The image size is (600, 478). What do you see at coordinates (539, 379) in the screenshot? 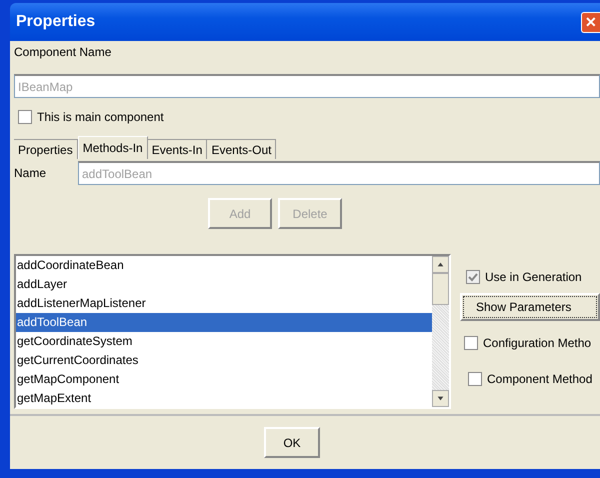
I see `checkbox-label: Component Method` at bounding box center [539, 379].